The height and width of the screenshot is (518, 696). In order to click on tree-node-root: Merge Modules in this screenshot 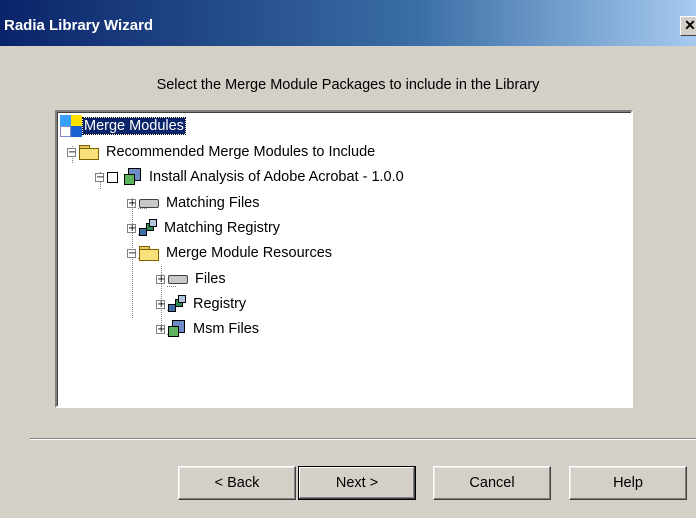, I will do `click(123, 126)`.